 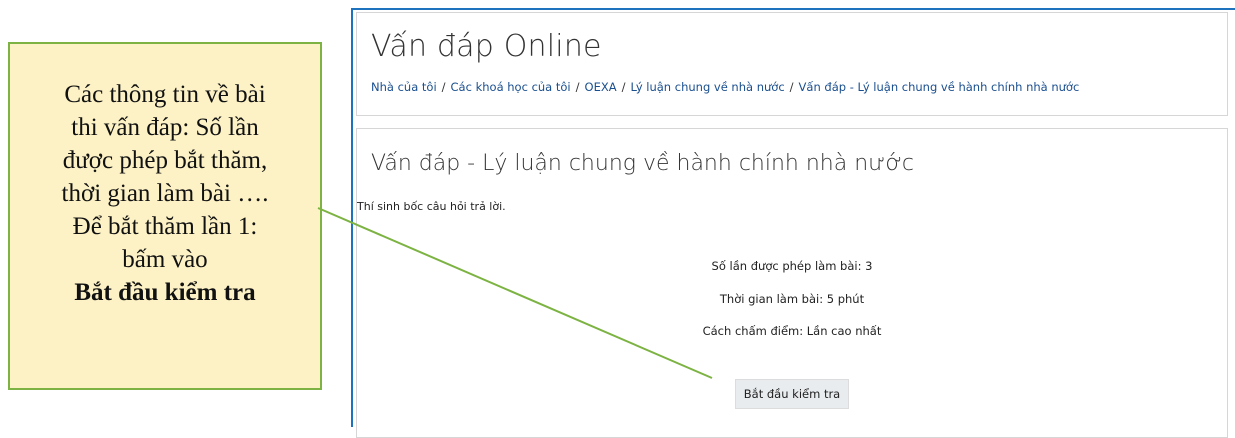 I want to click on callout-emphasis: Bắt đầu kiểm tra, so click(x=165, y=292).